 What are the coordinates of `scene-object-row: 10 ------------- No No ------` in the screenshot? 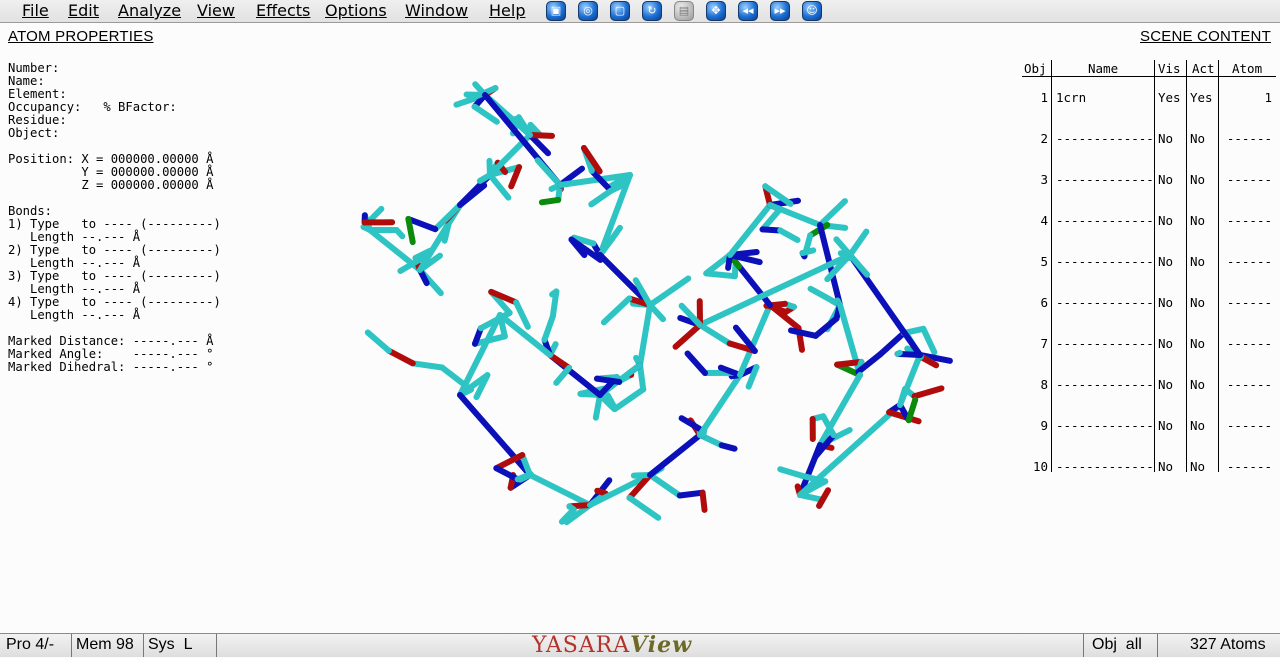 It's located at (1149, 467).